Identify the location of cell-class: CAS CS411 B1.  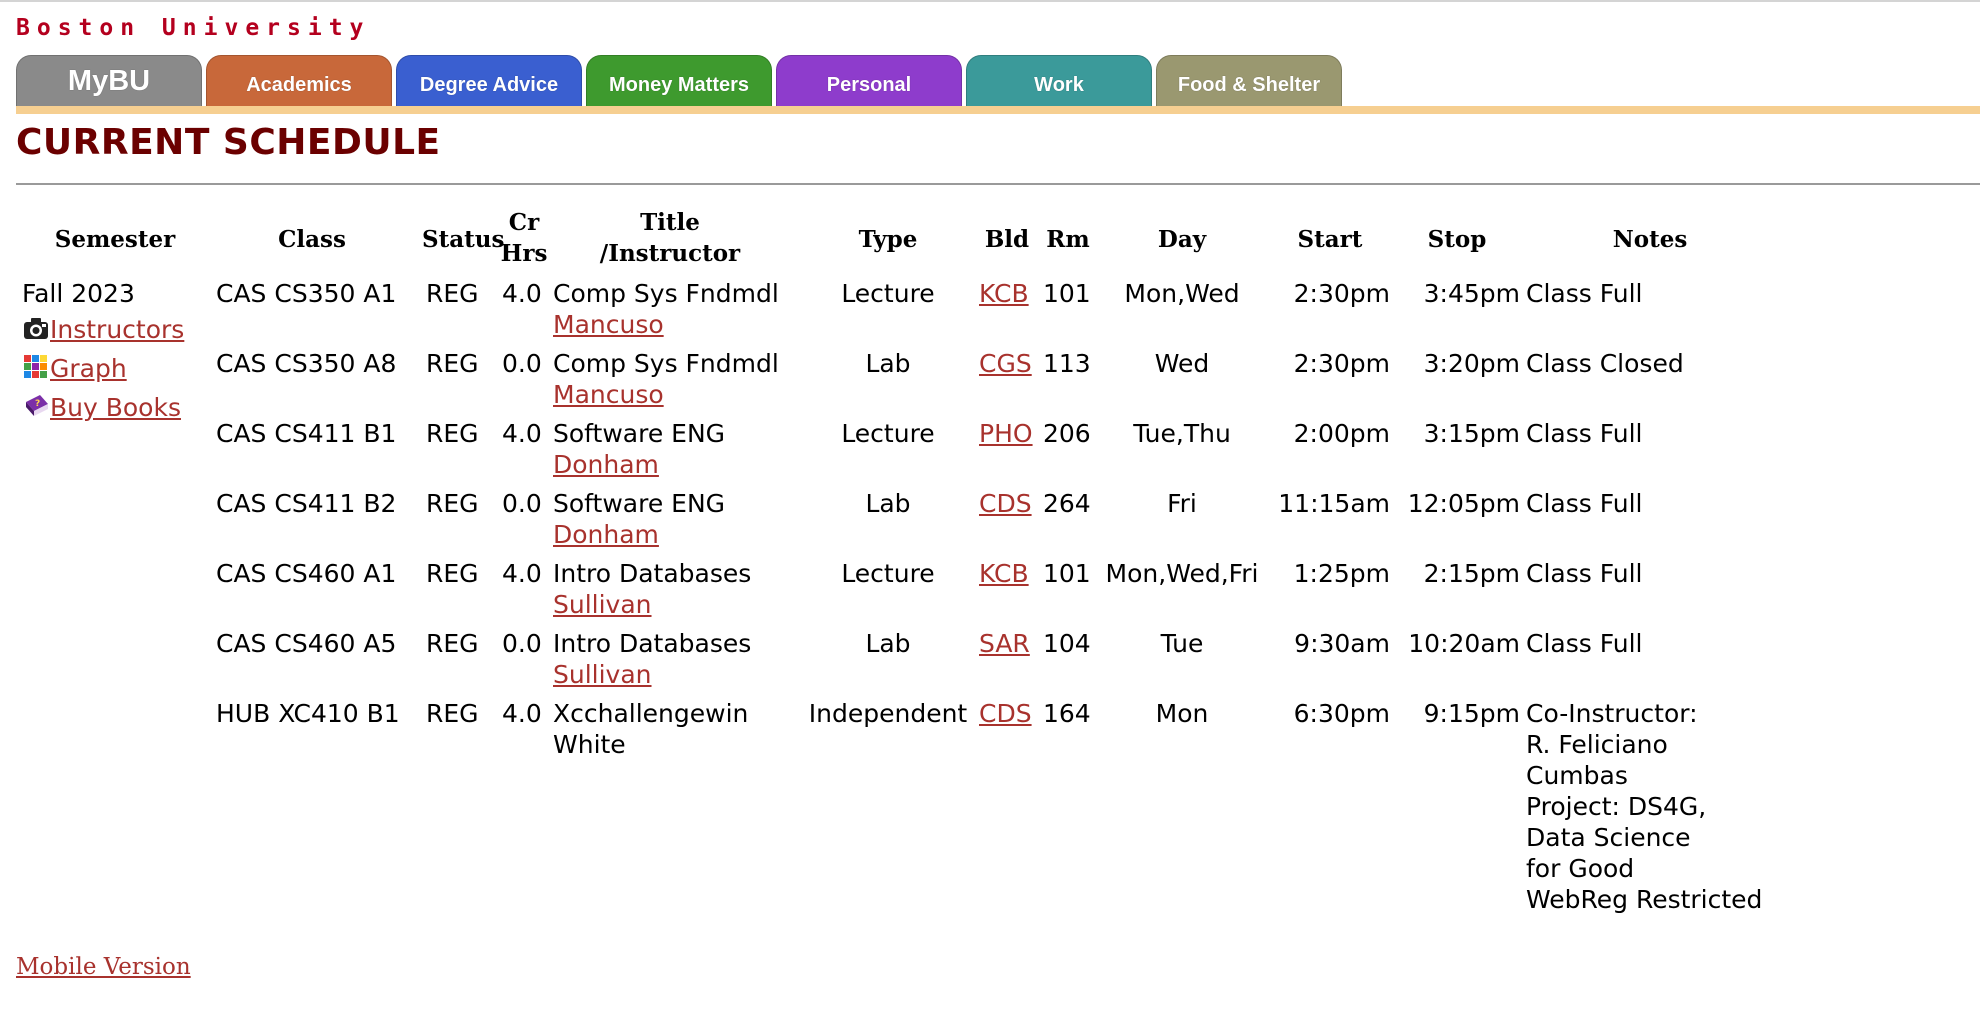
(306, 433).